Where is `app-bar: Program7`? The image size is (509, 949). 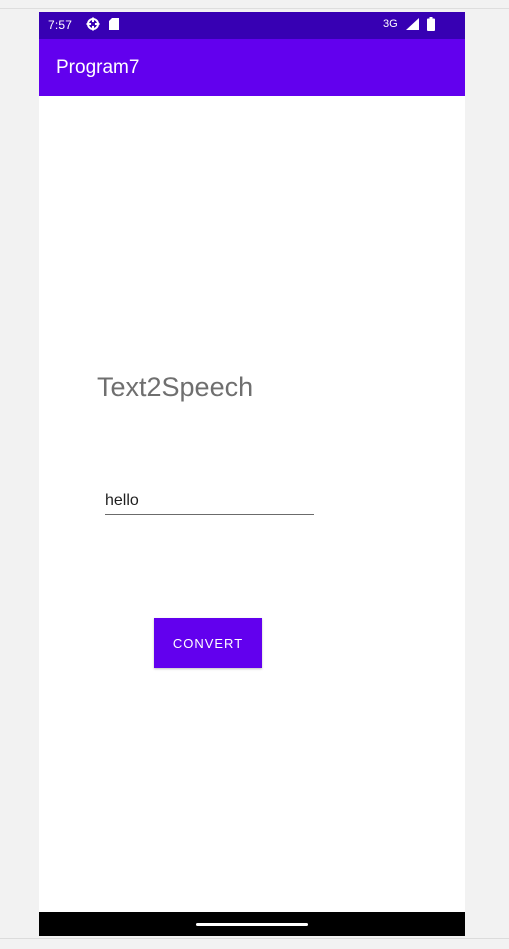 app-bar: Program7 is located at coordinates (252, 67).